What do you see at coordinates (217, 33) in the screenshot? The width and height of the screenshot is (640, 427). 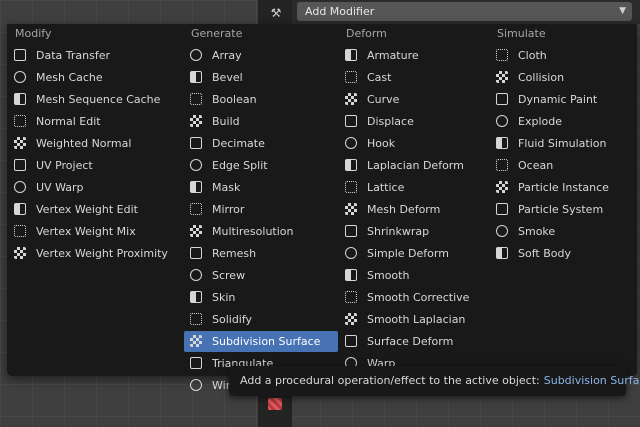 I see `column-title-generate: Generate` at bounding box center [217, 33].